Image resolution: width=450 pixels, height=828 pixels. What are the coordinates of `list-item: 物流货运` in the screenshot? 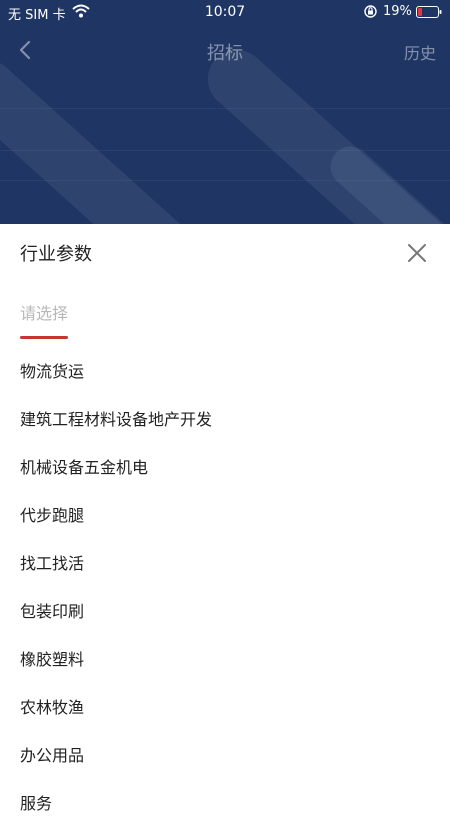 It's located at (225, 372).